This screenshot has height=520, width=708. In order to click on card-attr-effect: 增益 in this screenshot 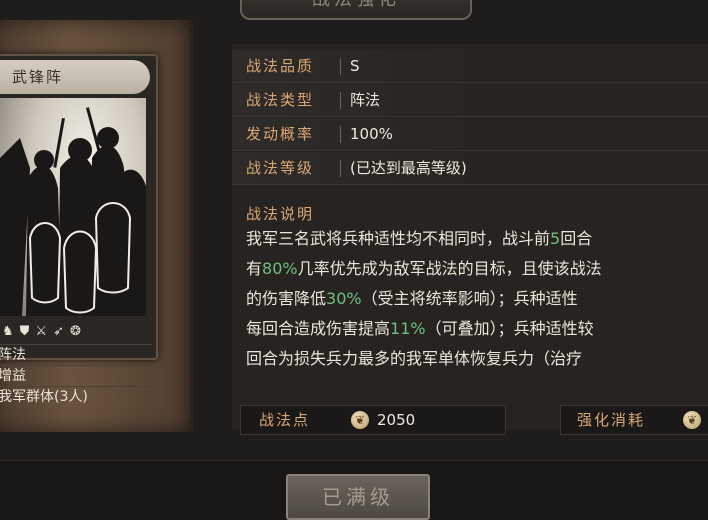, I will do `click(76, 375)`.